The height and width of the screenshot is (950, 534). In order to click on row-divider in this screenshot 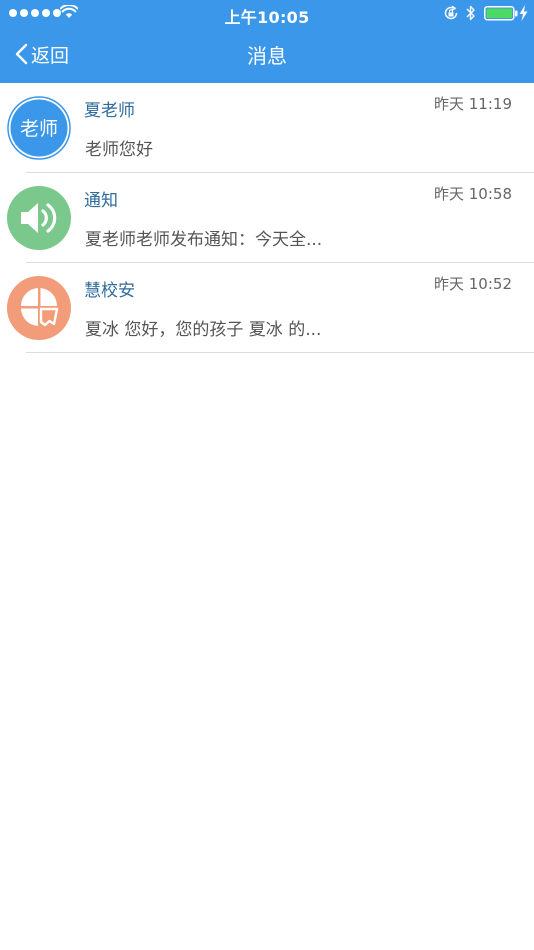, I will do `click(280, 352)`.